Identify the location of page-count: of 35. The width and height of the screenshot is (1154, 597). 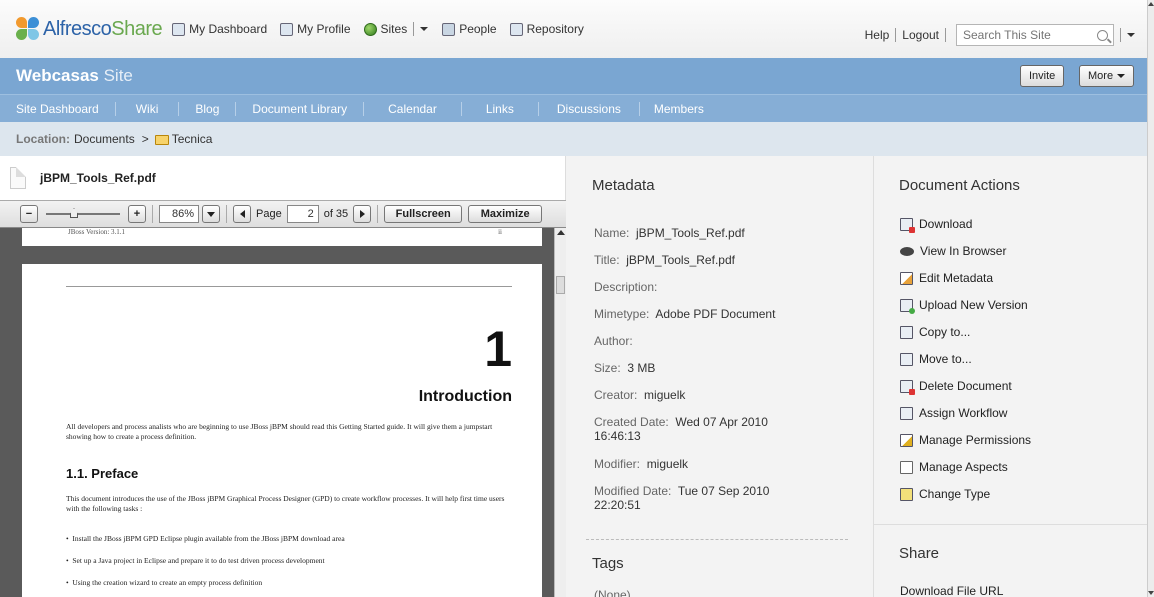
(336, 214).